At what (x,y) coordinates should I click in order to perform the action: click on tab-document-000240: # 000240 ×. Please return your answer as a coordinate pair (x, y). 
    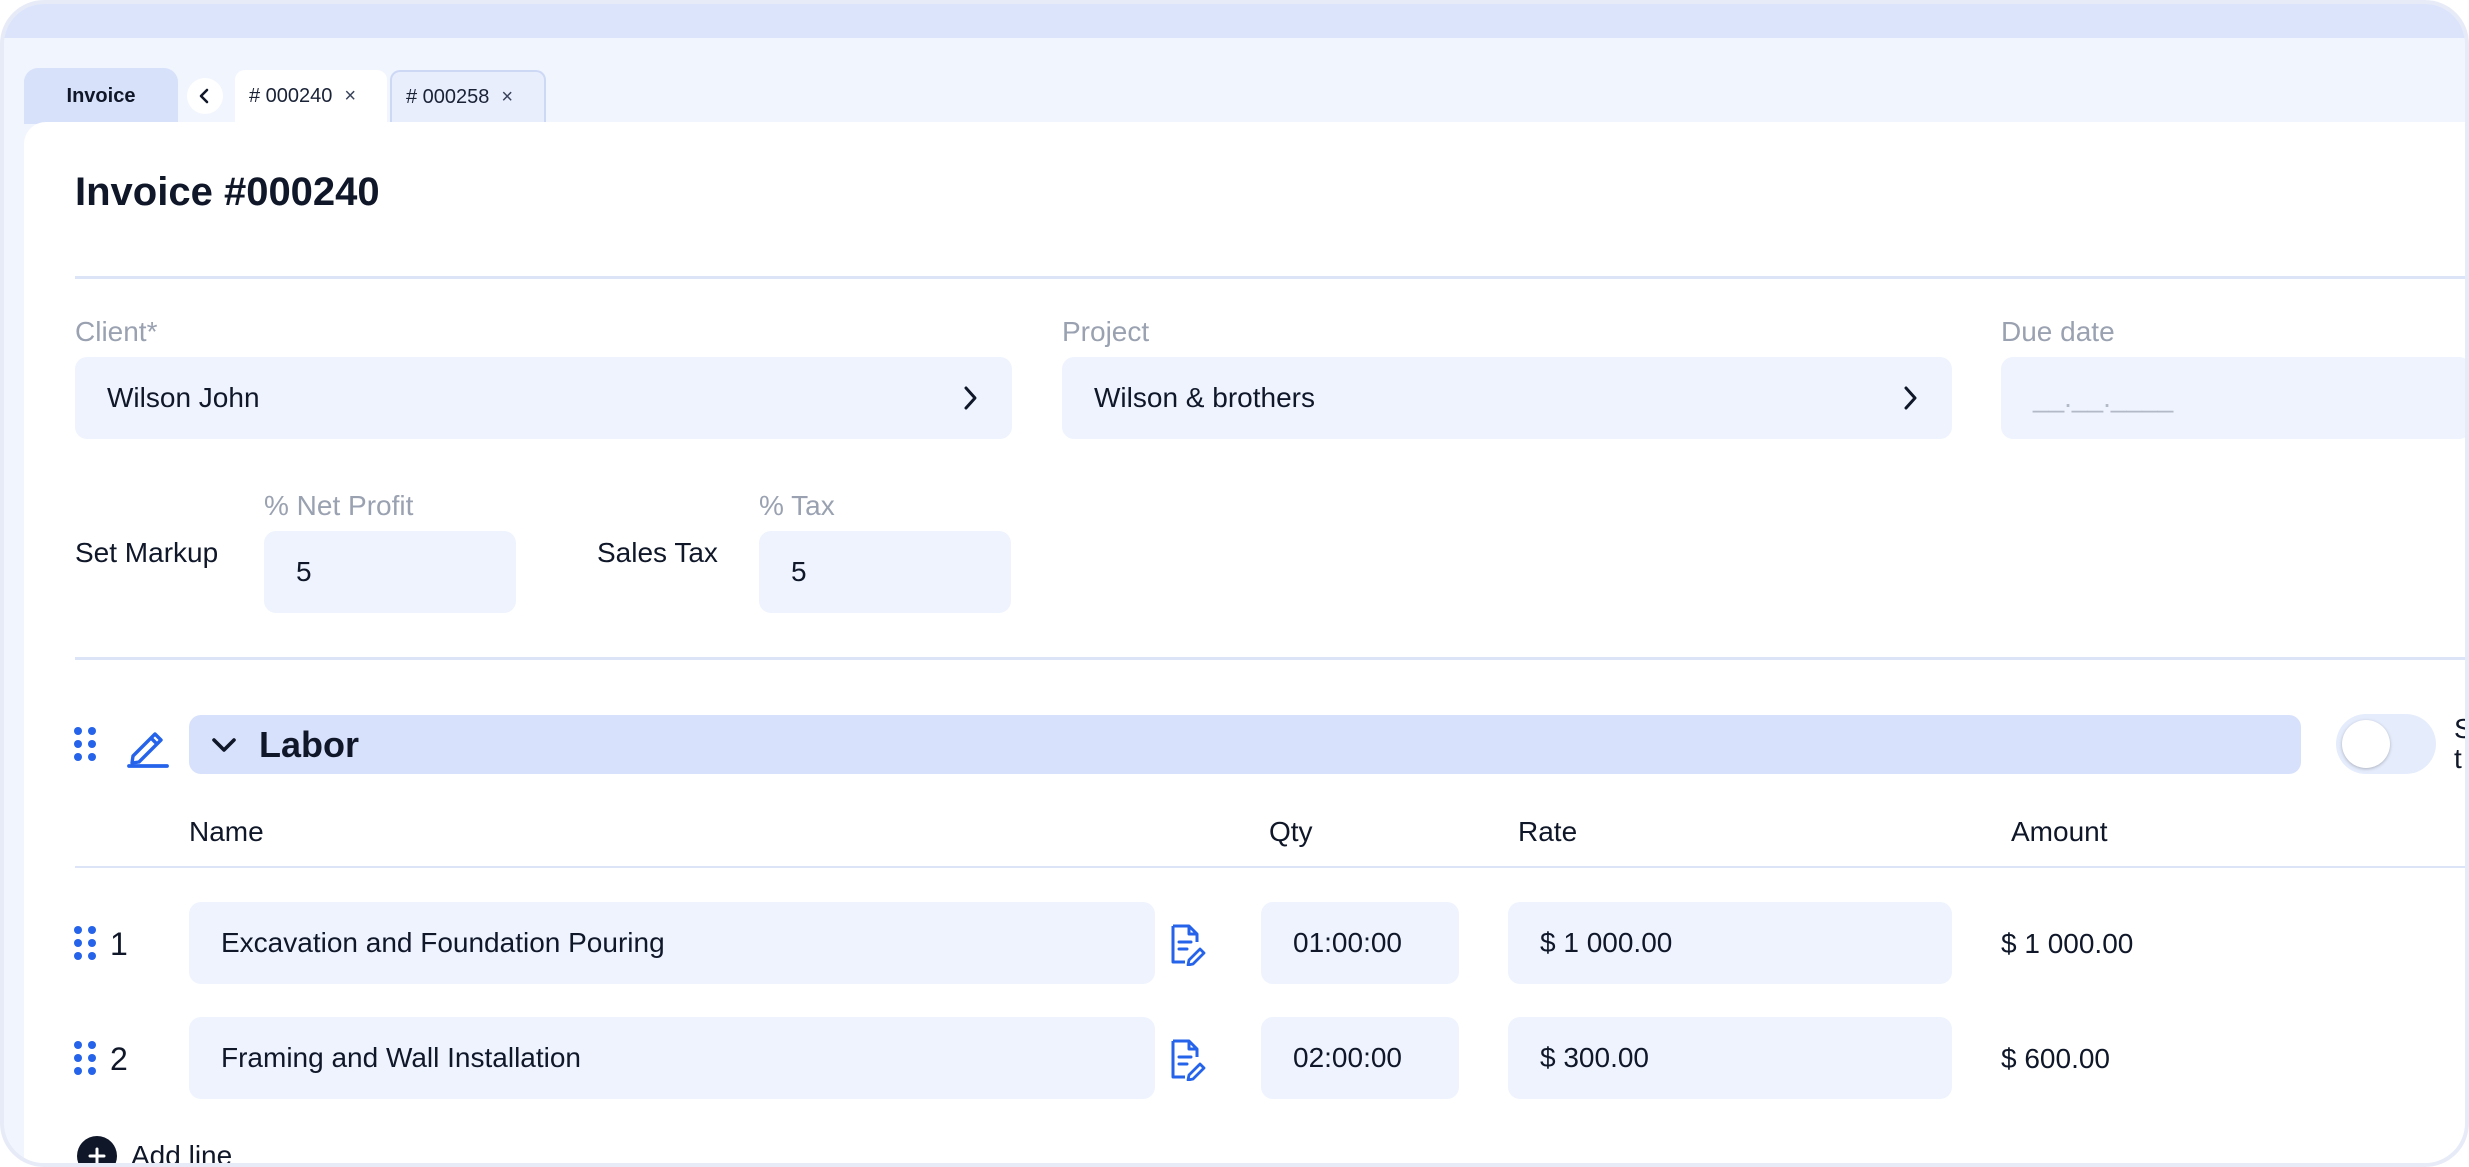
    Looking at the image, I should click on (311, 96).